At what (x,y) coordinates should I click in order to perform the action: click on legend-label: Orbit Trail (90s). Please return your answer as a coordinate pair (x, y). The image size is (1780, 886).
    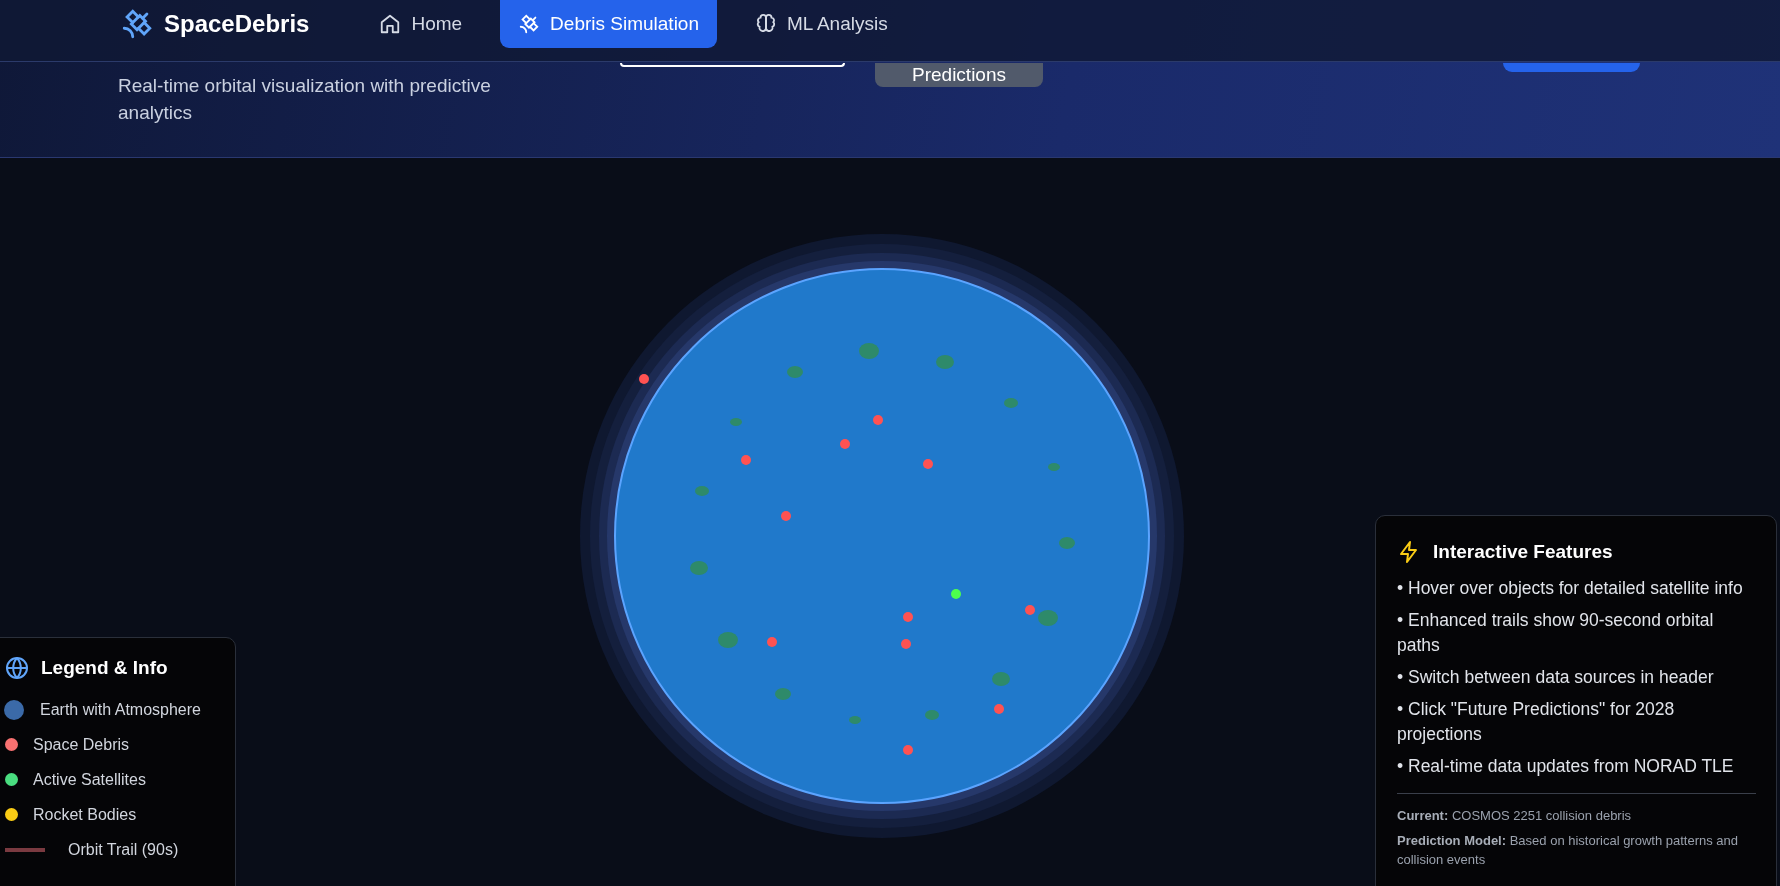
    Looking at the image, I should click on (123, 849).